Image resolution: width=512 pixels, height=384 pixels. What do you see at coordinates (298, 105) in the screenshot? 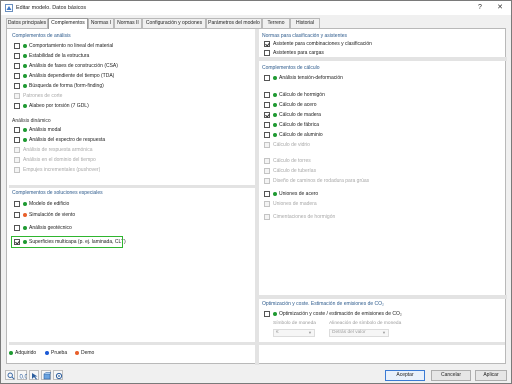
I see `option-label: Cálculo de acero` at bounding box center [298, 105].